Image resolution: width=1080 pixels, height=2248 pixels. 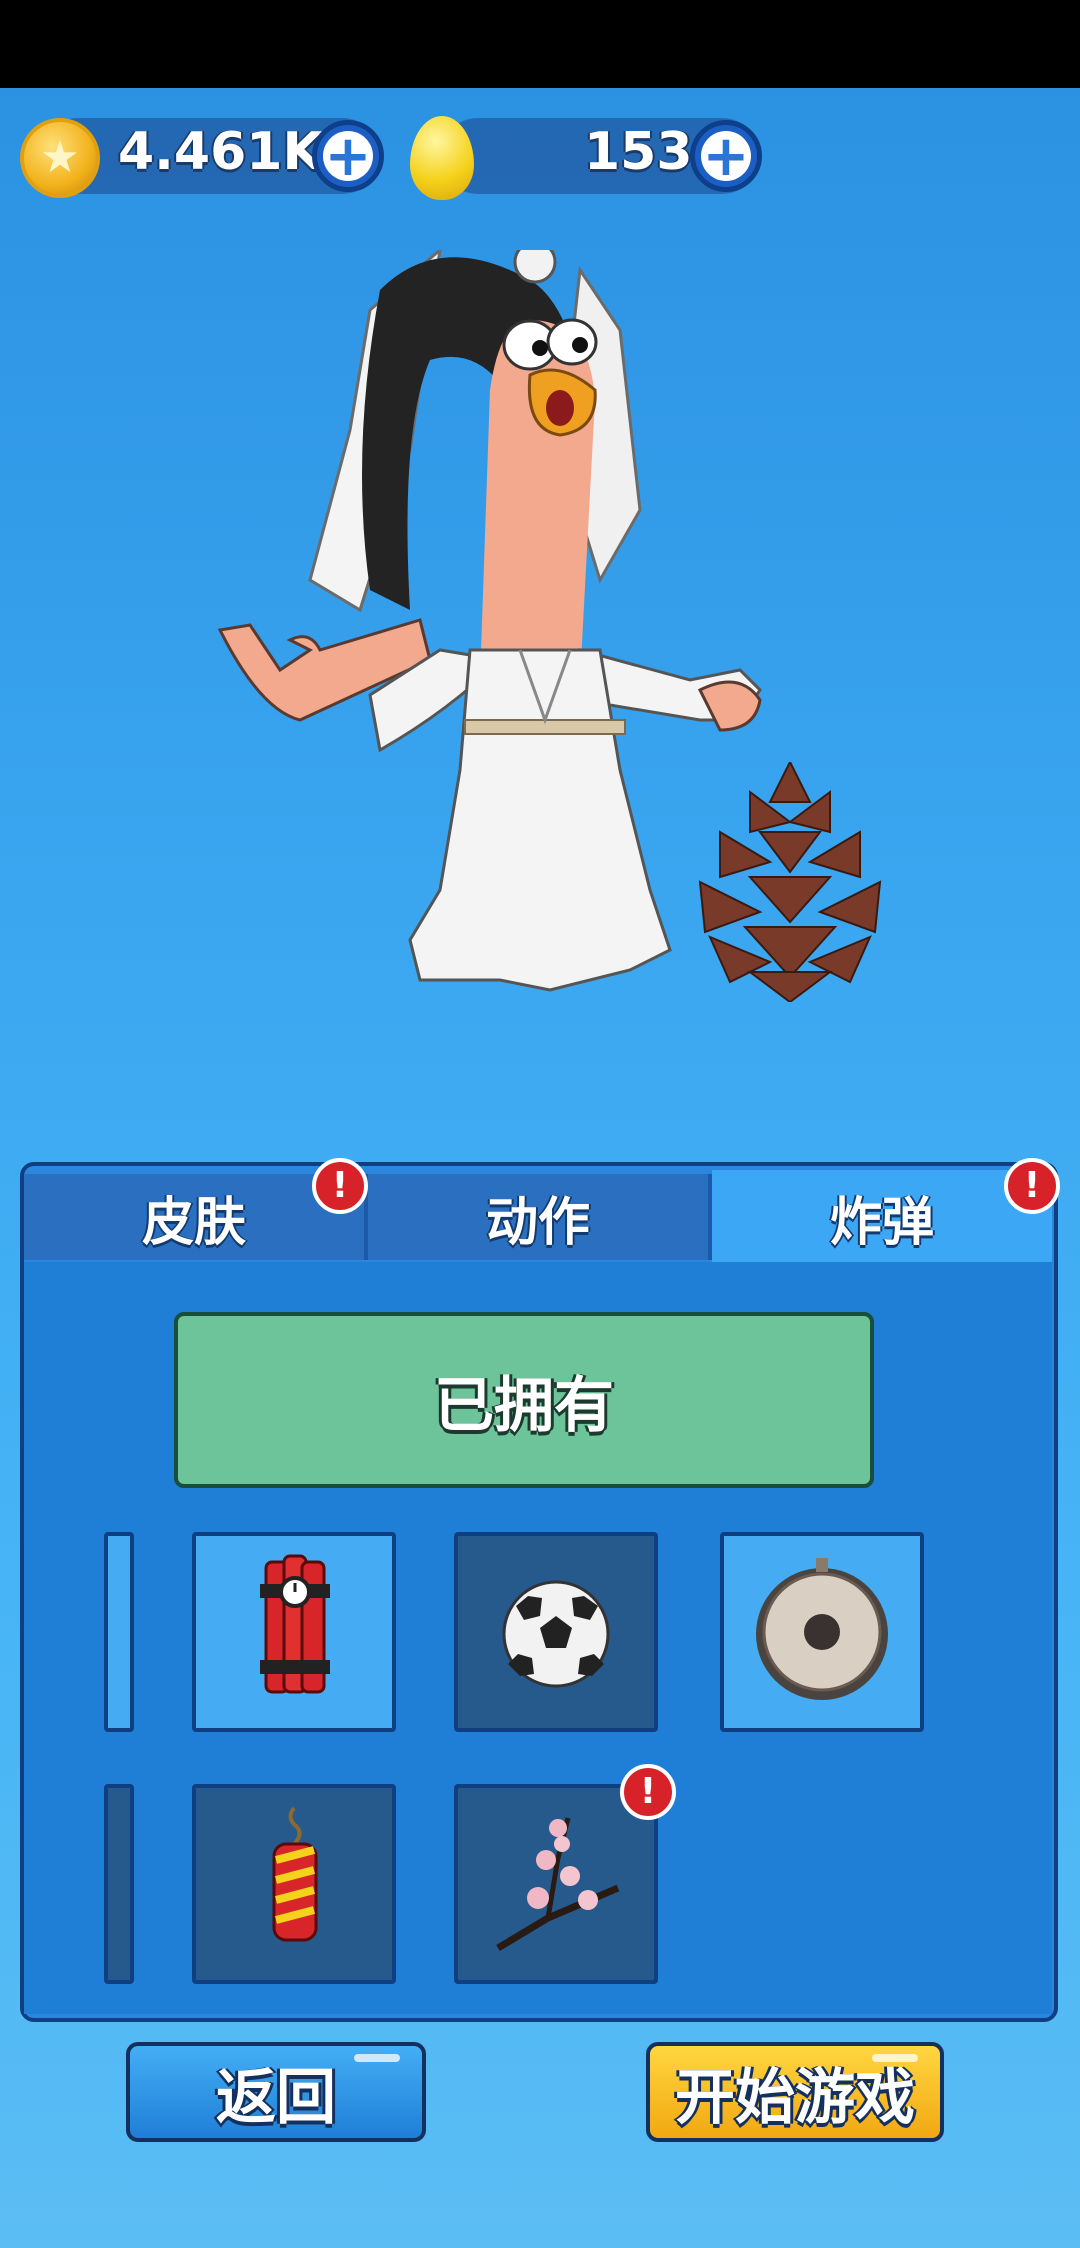 I want to click on plum-blossom-alert-badge: !, so click(x=648, y=1792).